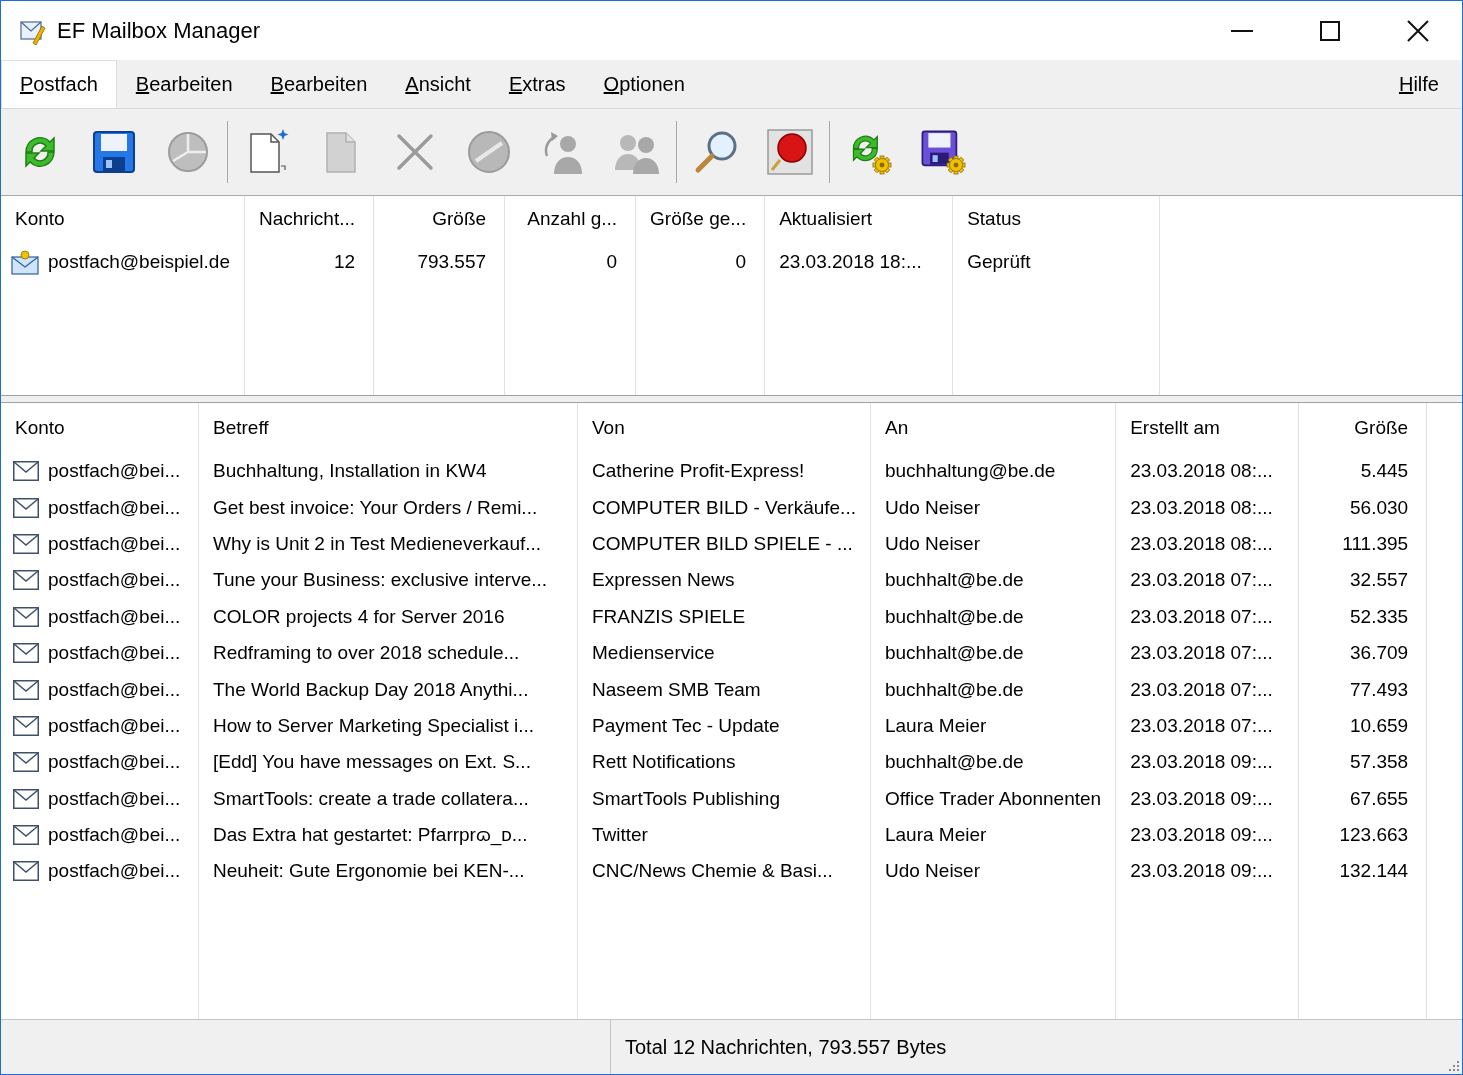  What do you see at coordinates (1379, 507) in the screenshot?
I see `size-text: 56.030` at bounding box center [1379, 507].